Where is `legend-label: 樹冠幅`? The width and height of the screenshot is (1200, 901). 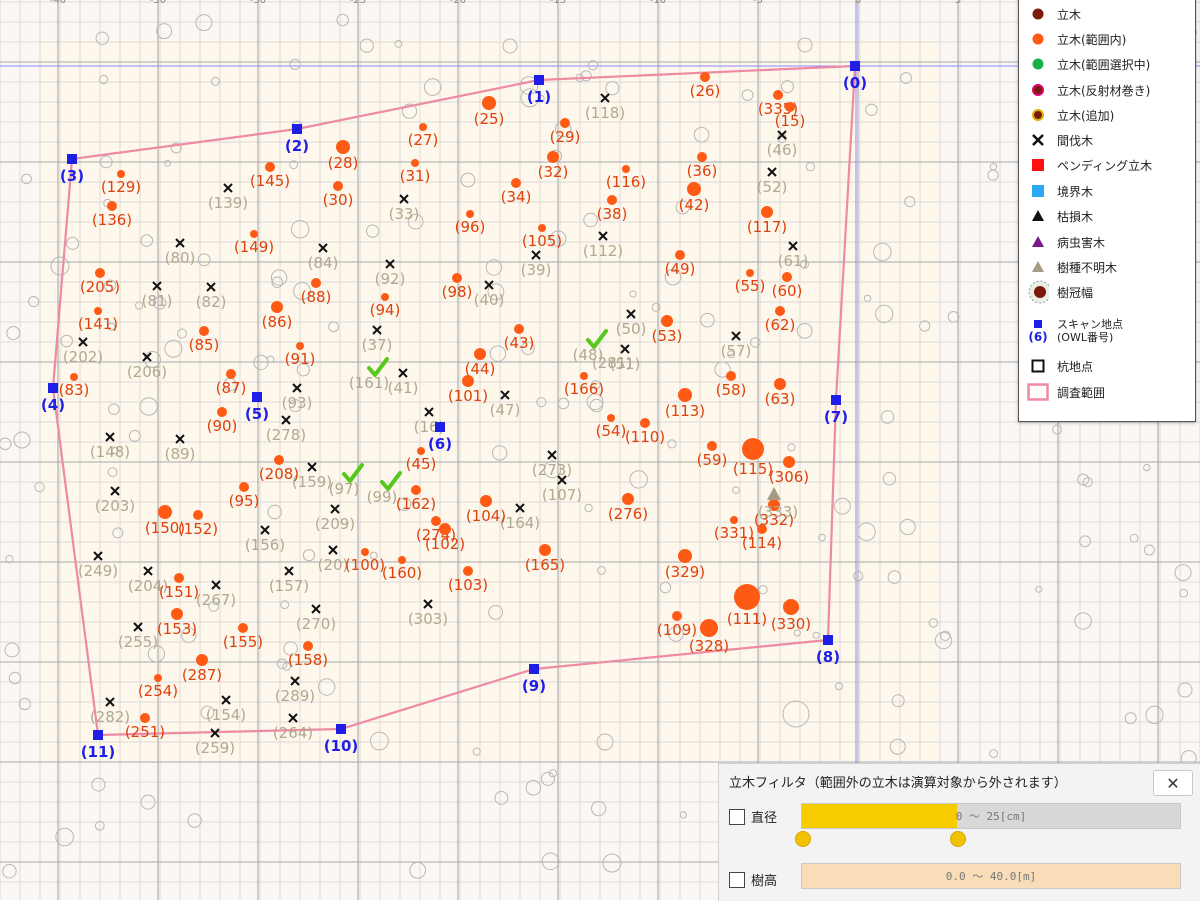
legend-label: 樹冠幅 is located at coordinates (1075, 292).